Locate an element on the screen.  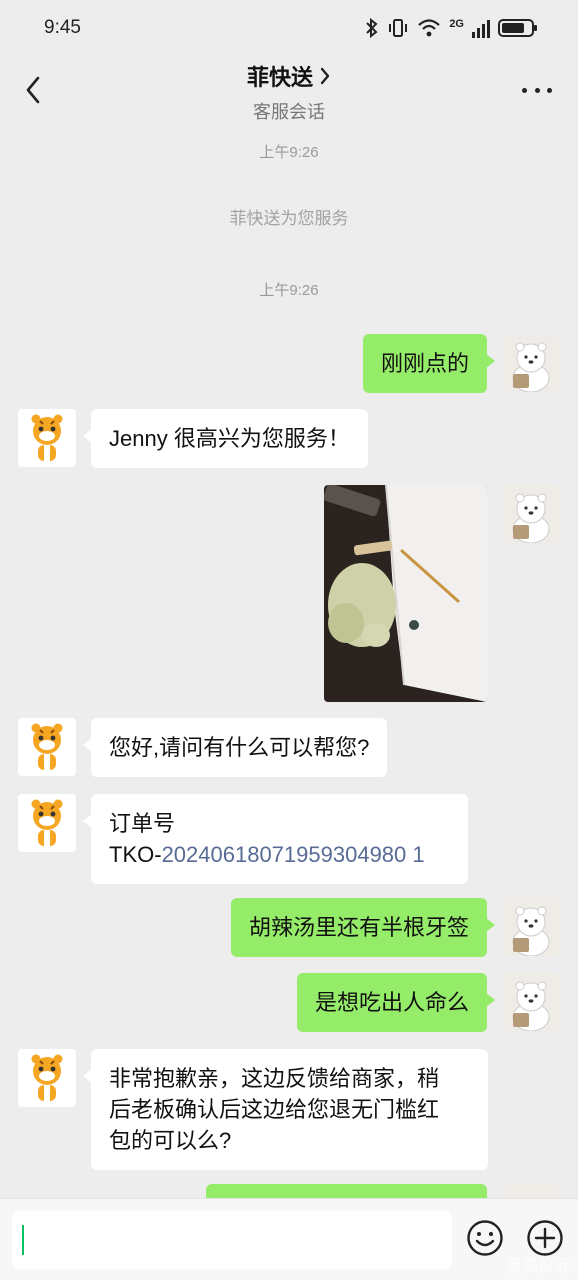
service-message-bubble: Jenny 很高兴为您服务！ is located at coordinates (225, 438).